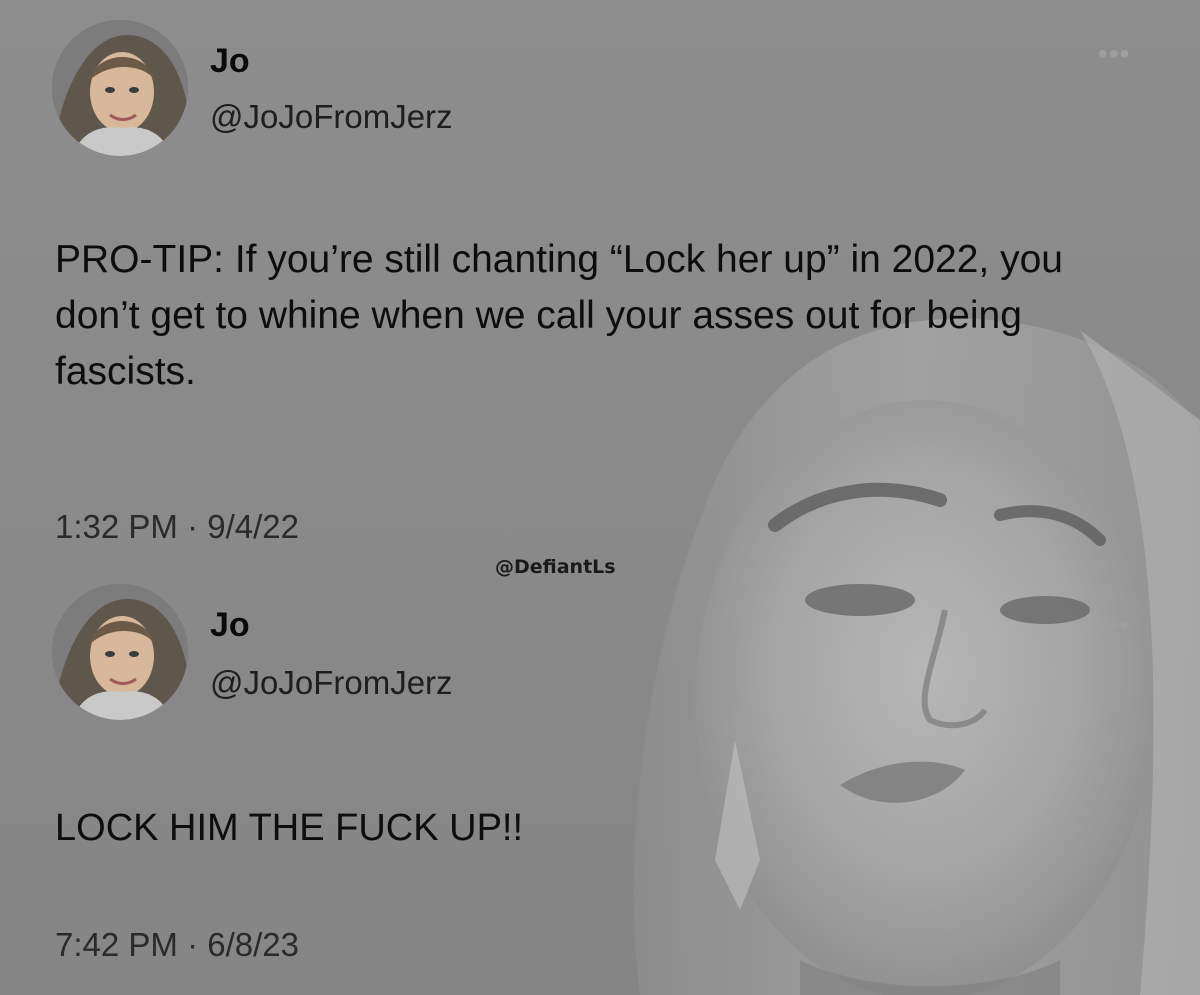  What do you see at coordinates (177, 527) in the screenshot?
I see `tweet-timestamp: 1:32 PM · 9/4/22` at bounding box center [177, 527].